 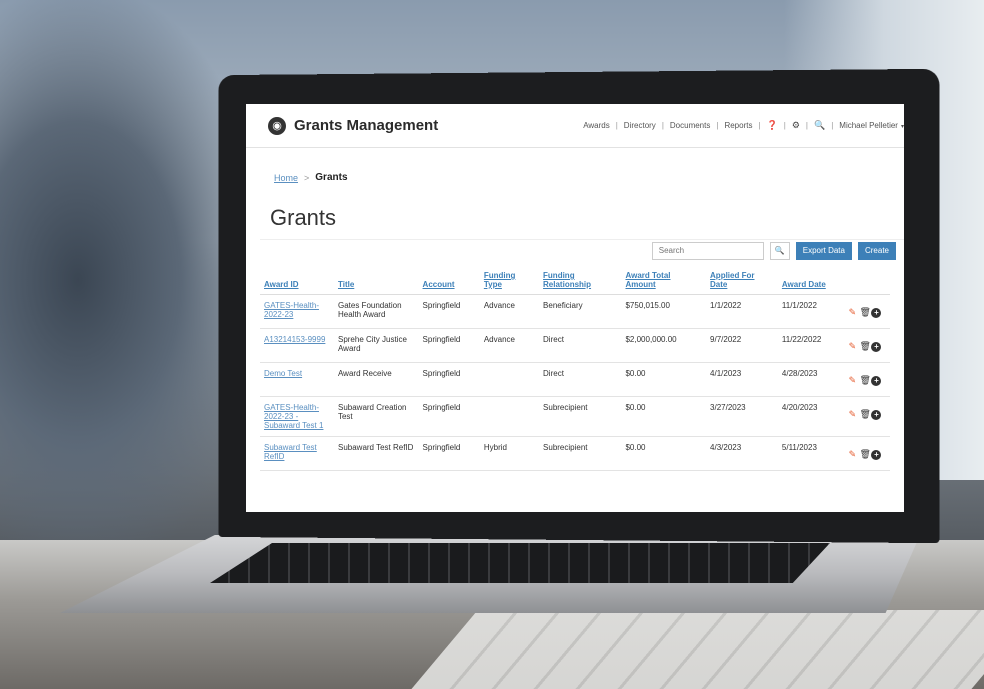 I want to click on cell-title: Subaward Test RefID, so click(x=376, y=453).